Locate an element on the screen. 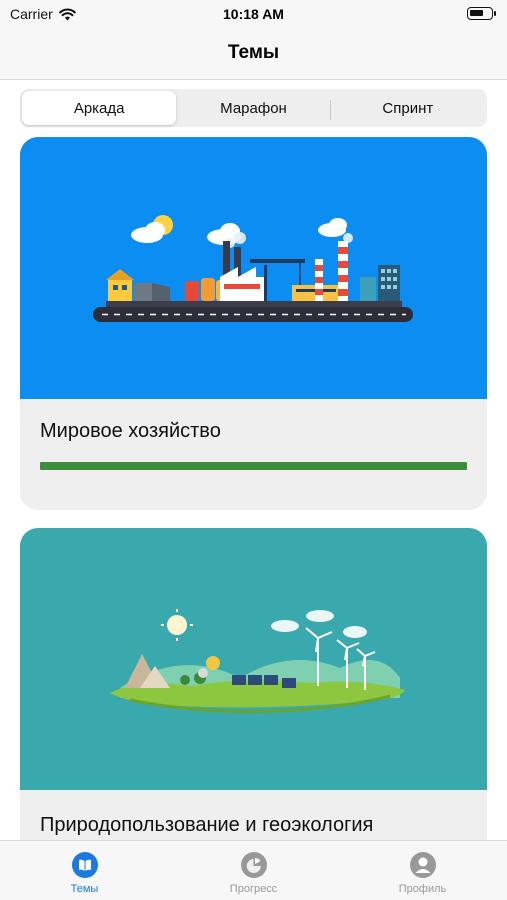 This screenshot has width=507, height=900. tab-topics: Темы is located at coordinates (84, 870).